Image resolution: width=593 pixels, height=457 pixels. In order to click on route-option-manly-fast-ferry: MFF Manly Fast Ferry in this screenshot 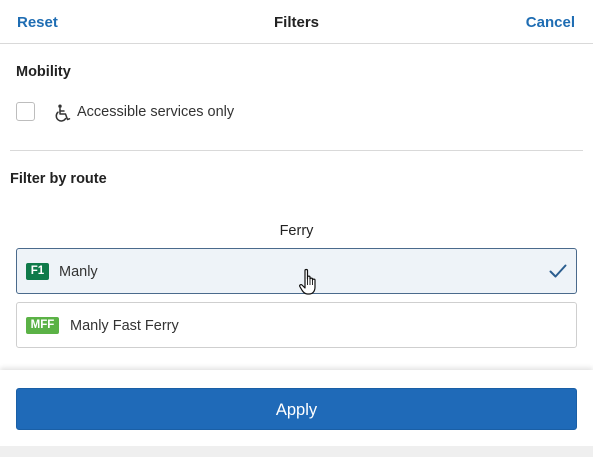, I will do `click(296, 325)`.